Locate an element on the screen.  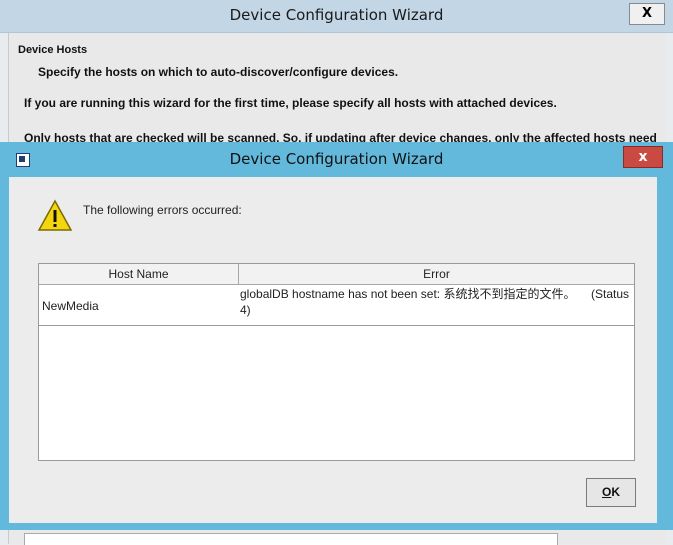
outer-title-bar: Device Configuration Wizard X is located at coordinates (336, 16).